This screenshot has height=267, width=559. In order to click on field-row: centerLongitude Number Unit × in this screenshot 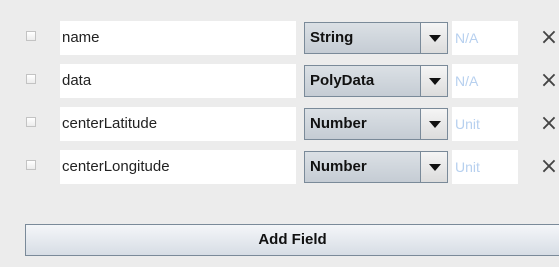, I will do `click(279, 167)`.